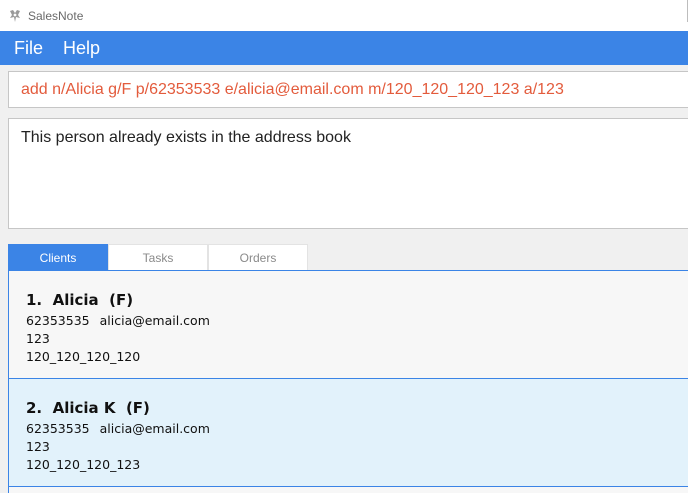 Image resolution: width=688 pixels, height=493 pixels. I want to click on client-card-title: 2. Alicia K (F), so click(88, 408).